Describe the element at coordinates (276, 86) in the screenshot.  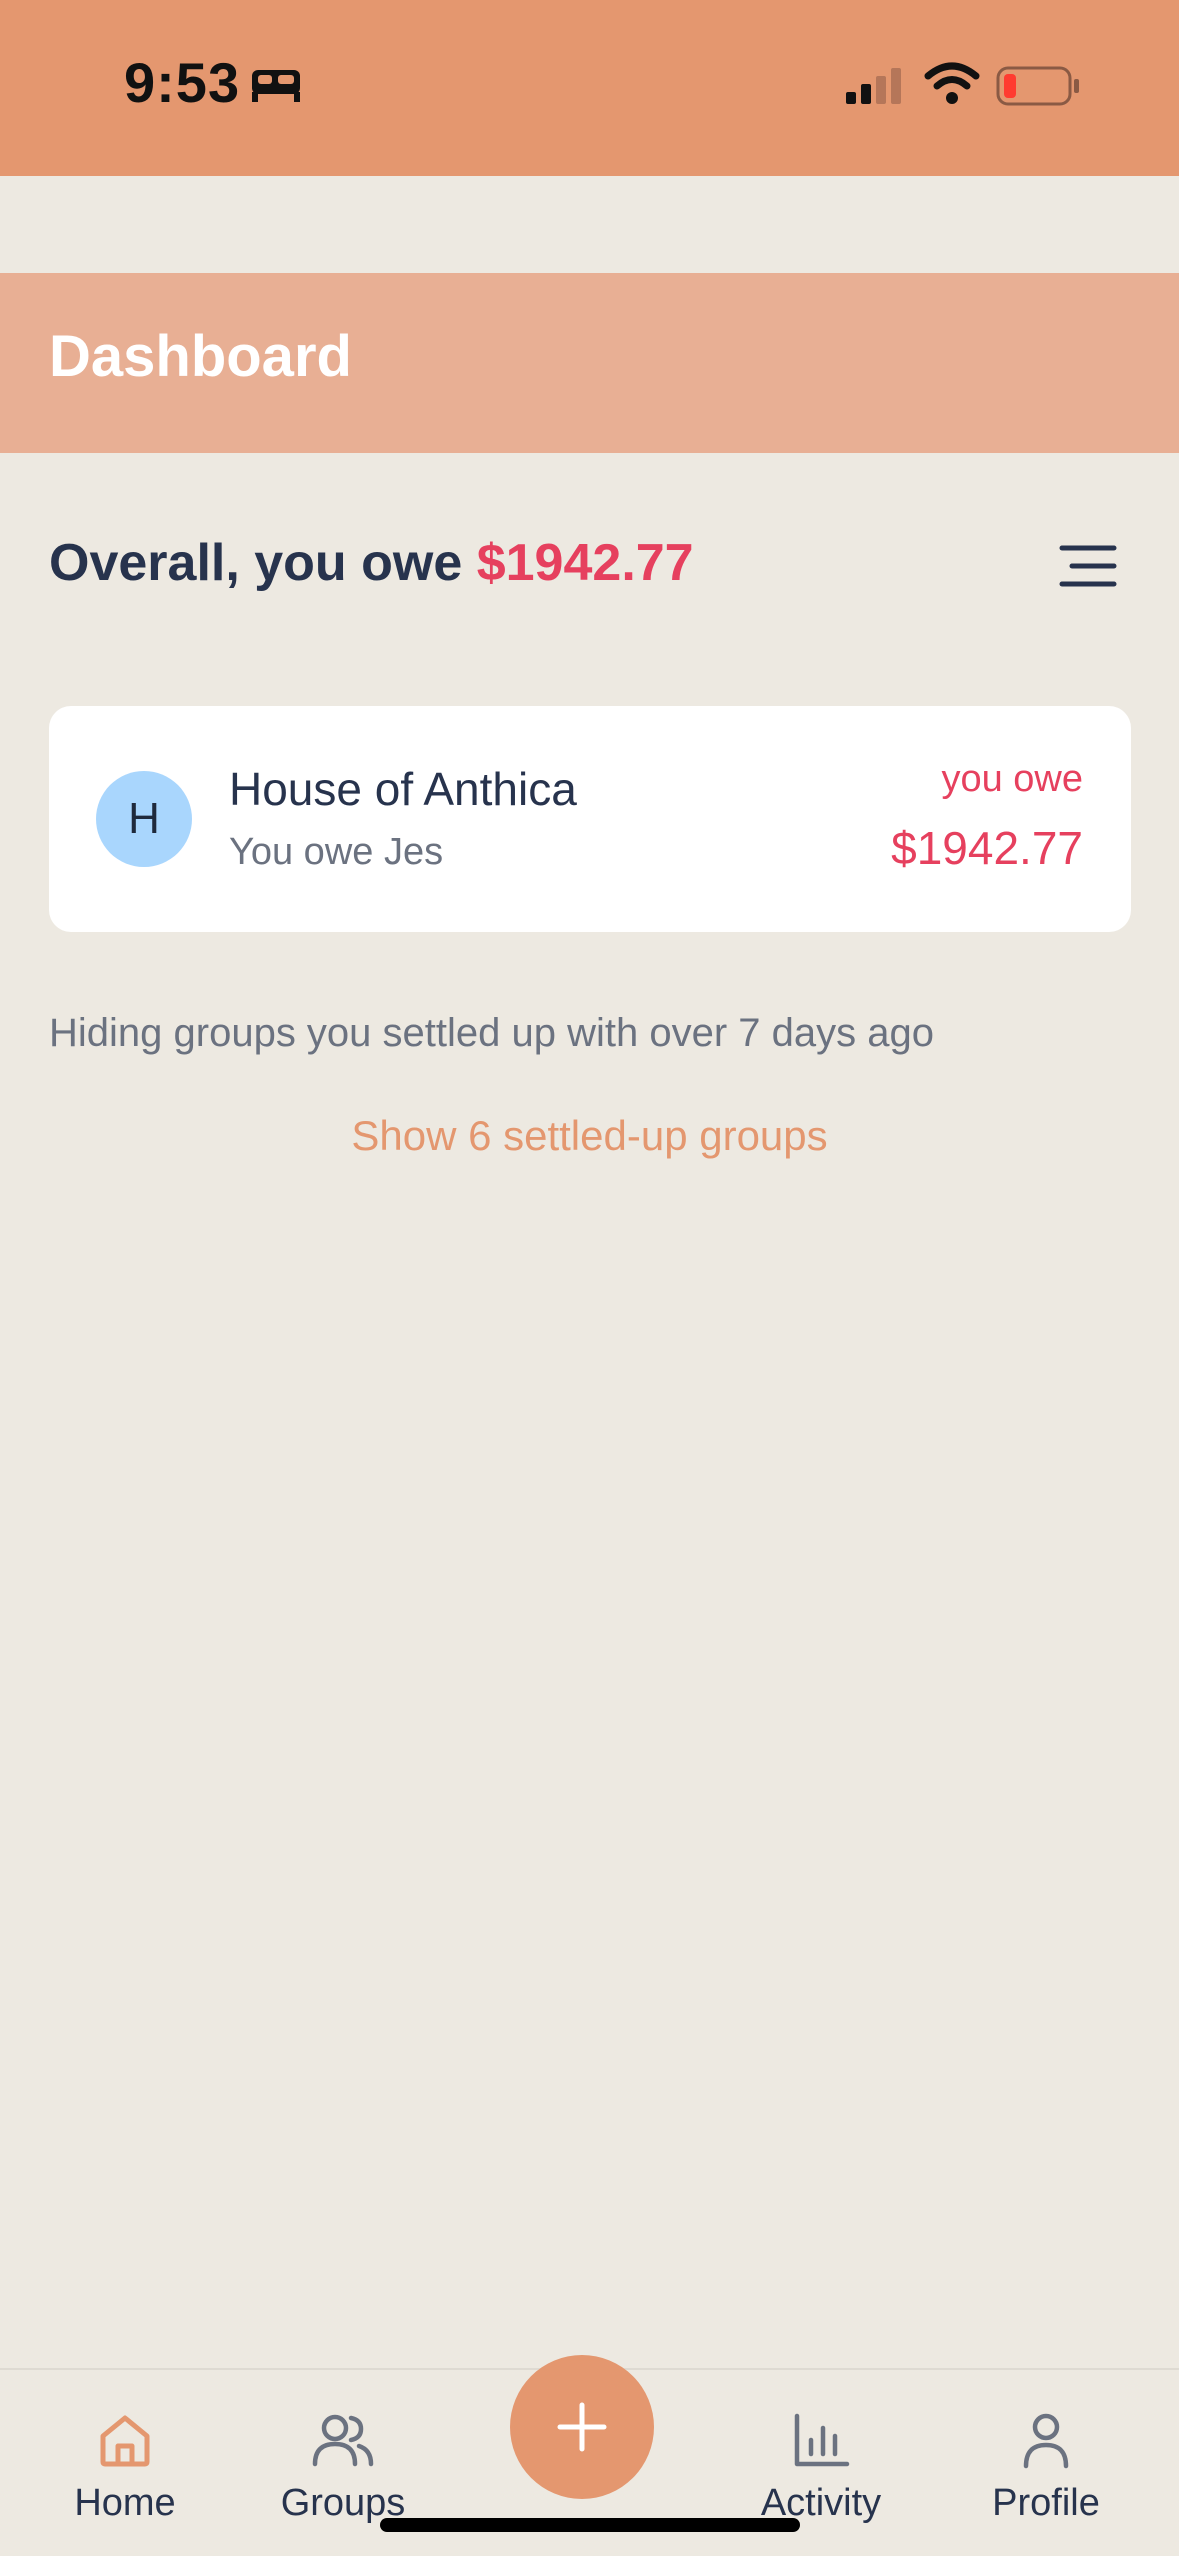
I see `bed-icon` at that location.